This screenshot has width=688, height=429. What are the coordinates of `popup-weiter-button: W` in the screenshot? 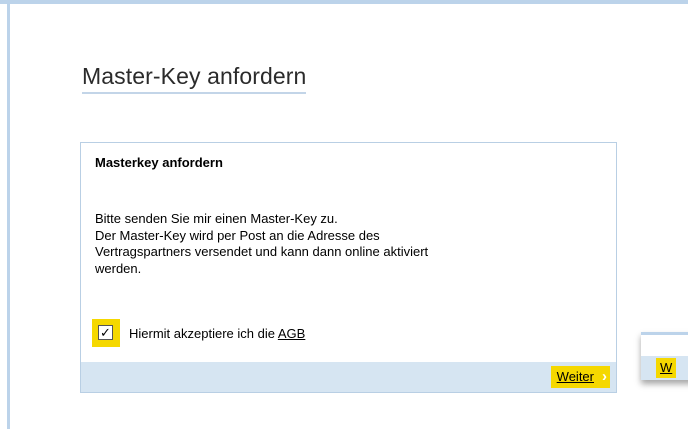 It's located at (666, 368).